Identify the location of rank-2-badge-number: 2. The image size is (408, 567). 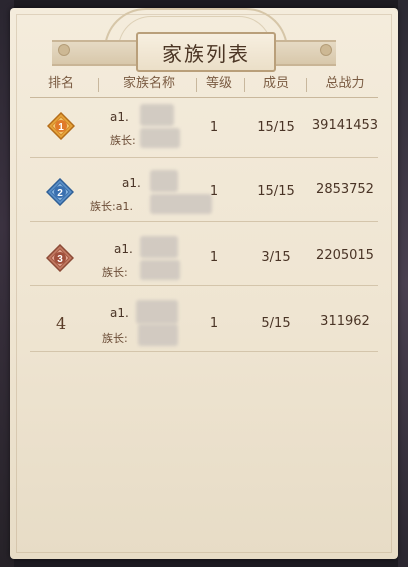
(60, 193).